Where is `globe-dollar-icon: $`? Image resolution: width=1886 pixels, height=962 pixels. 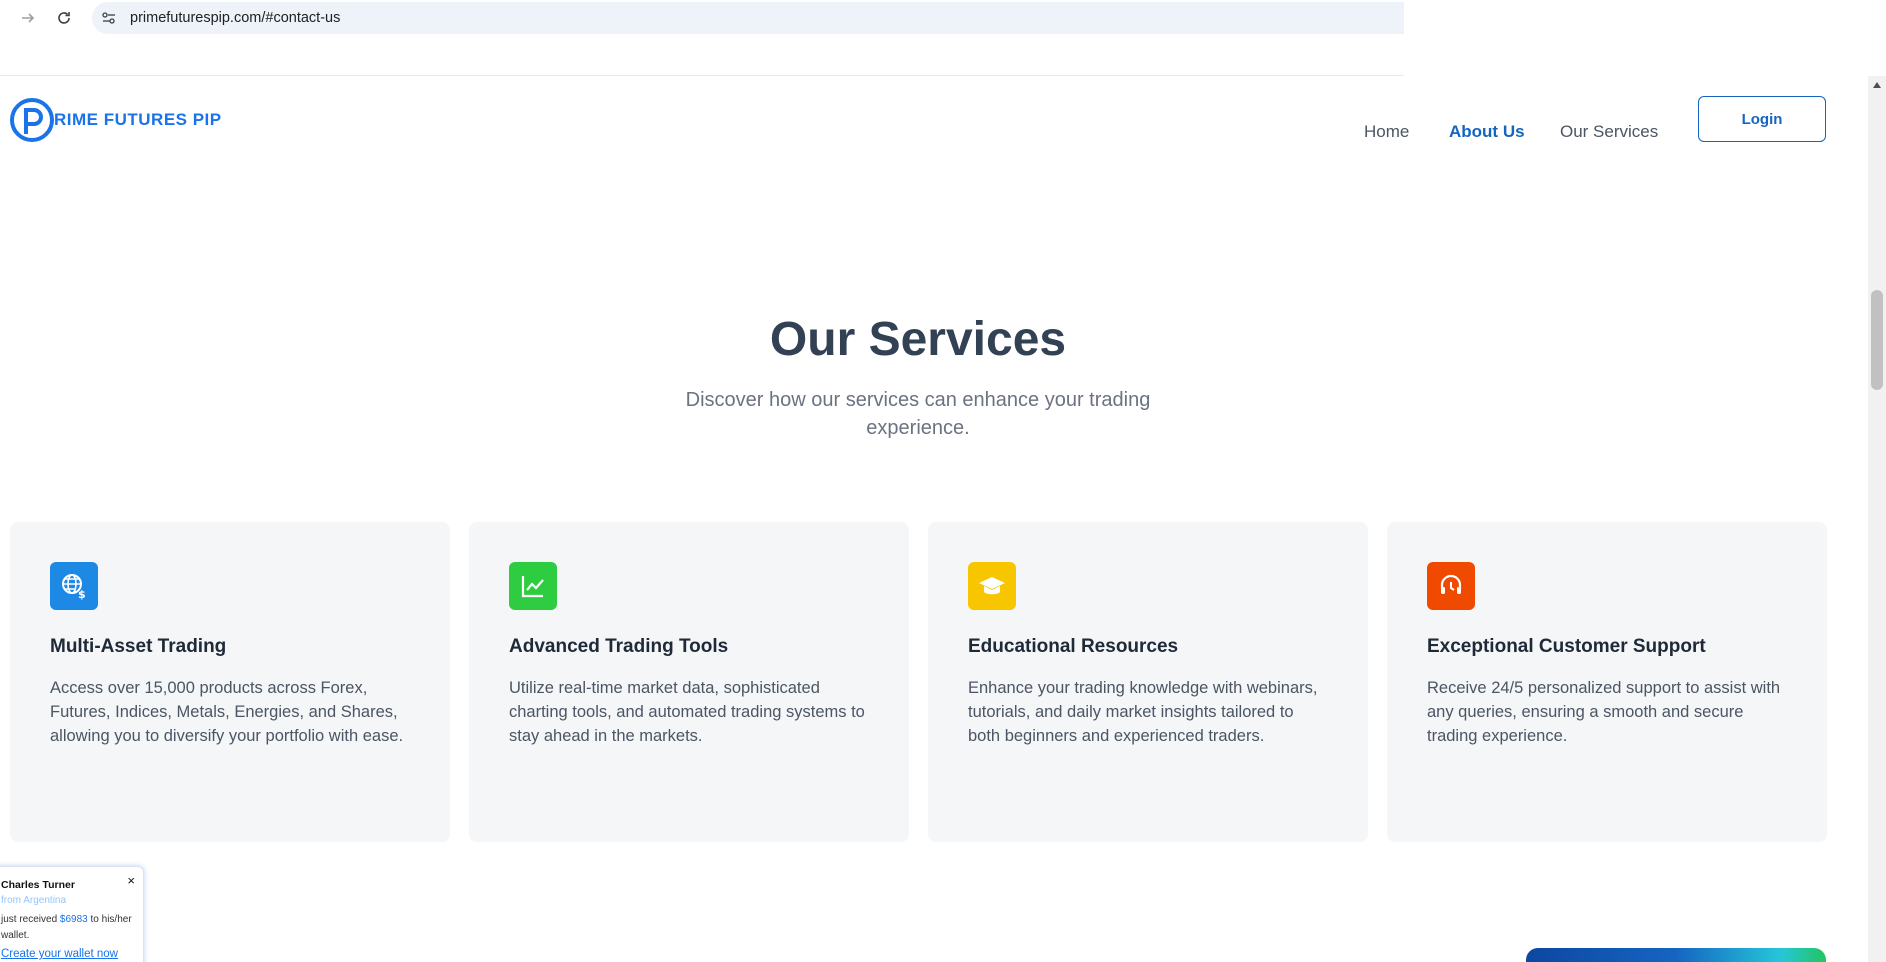 globe-dollar-icon: $ is located at coordinates (74, 586).